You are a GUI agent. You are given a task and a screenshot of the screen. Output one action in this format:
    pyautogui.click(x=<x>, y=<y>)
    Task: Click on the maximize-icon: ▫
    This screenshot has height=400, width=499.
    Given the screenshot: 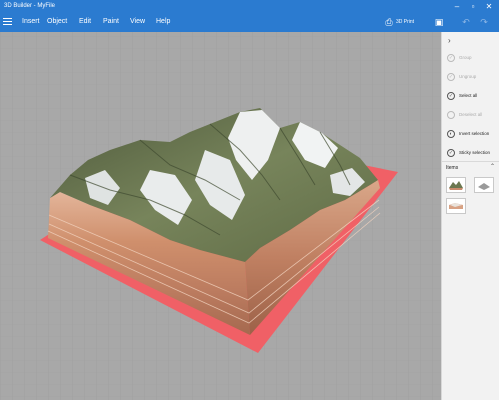 What is the action you would take?
    pyautogui.click(x=473, y=6)
    